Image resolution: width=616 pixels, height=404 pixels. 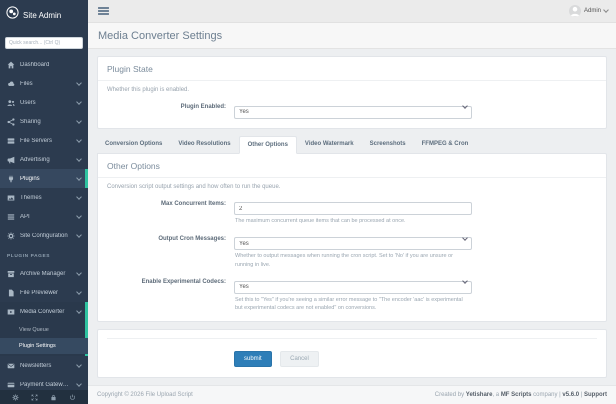 I want to click on version-text: v5.6.0, so click(x=571, y=395).